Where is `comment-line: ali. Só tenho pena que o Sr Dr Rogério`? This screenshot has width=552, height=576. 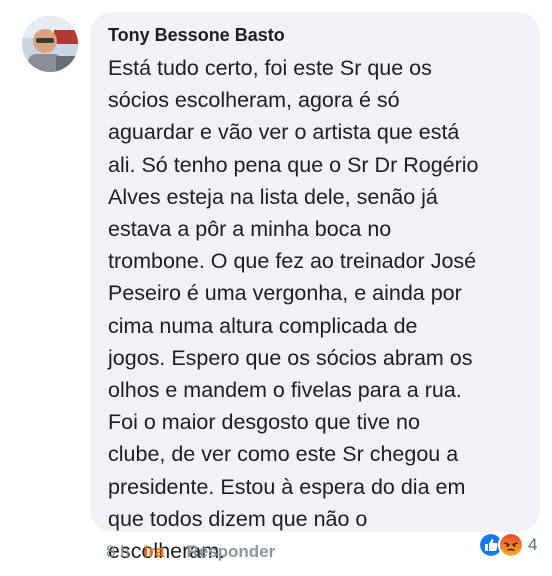 comment-line: ali. Só tenho pena que o Sr Dr Rogério is located at coordinates (293, 164).